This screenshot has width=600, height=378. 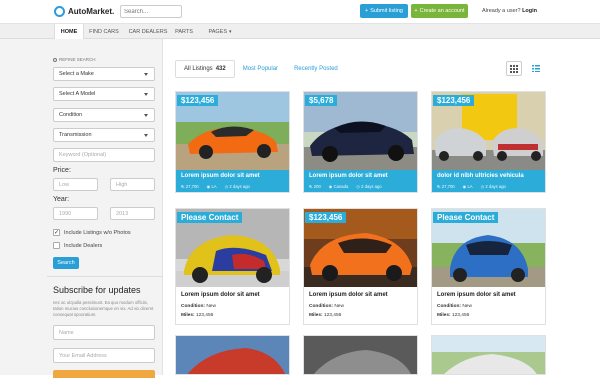 I want to click on transmission-select-value: Transmission, so click(x=75, y=135).